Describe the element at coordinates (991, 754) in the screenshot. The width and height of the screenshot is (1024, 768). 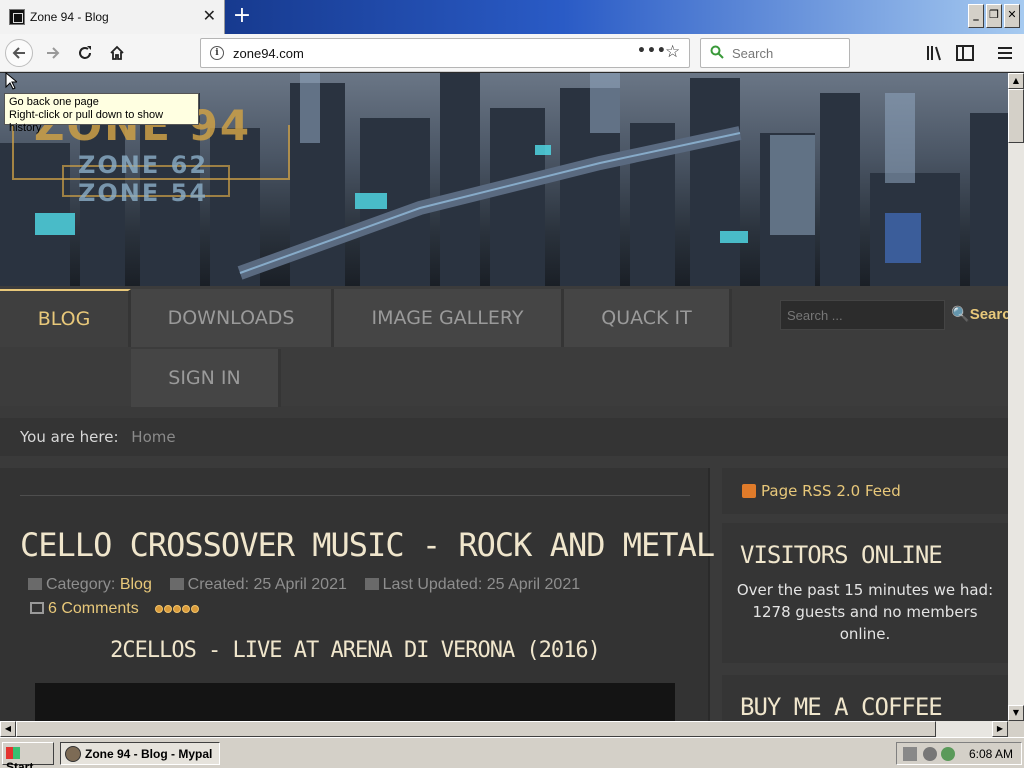
I see `clock: 6:08 AM` at that location.